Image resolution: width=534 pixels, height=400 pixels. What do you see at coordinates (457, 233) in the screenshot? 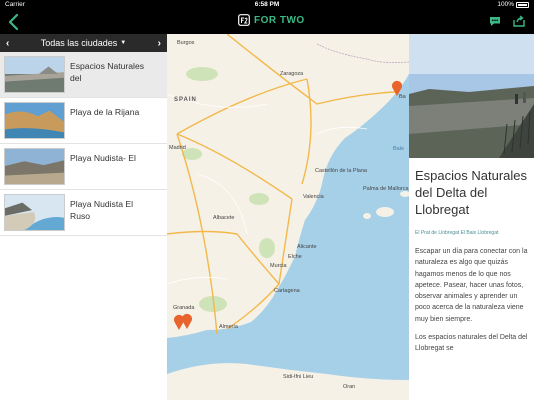
I see `place-location-tags: El Prat de Llobregat El Baix Llobregat` at bounding box center [457, 233].